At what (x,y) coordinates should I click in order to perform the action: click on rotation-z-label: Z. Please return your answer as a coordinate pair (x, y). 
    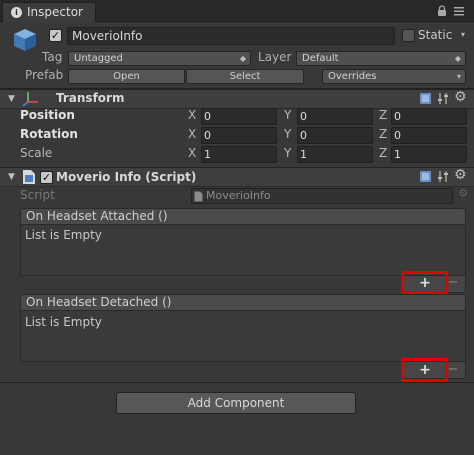
    Looking at the image, I should click on (383, 134).